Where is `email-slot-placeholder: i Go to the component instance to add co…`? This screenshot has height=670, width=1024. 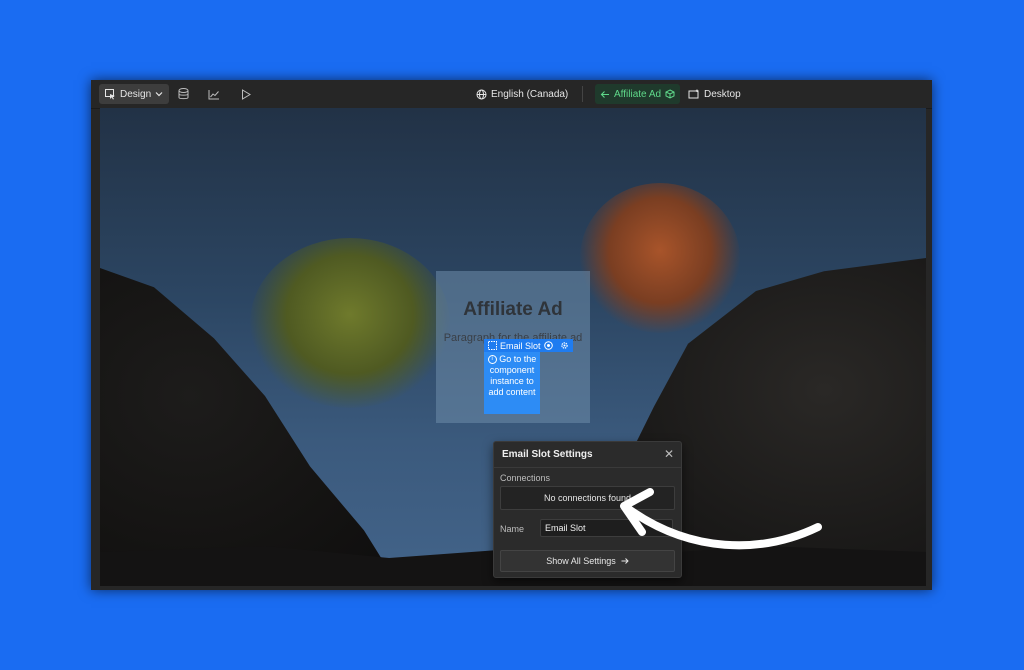
email-slot-placeholder: i Go to the component instance to add co… is located at coordinates (512, 383).